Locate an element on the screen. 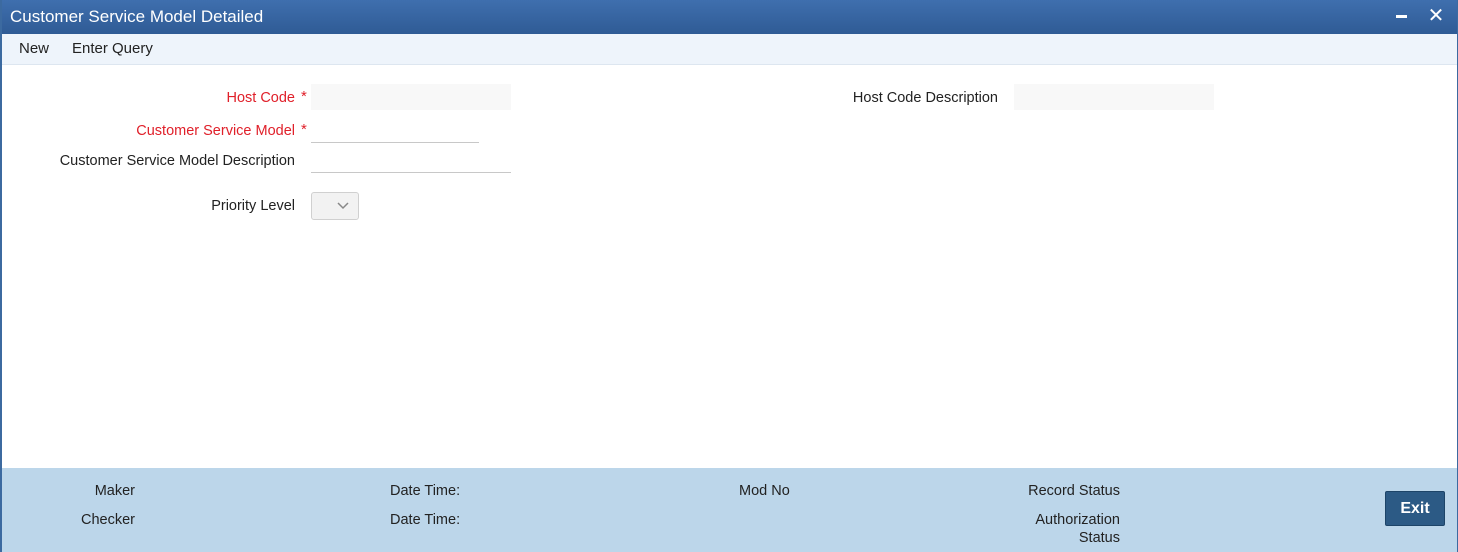  toolbar: New Enter Query is located at coordinates (729, 49).